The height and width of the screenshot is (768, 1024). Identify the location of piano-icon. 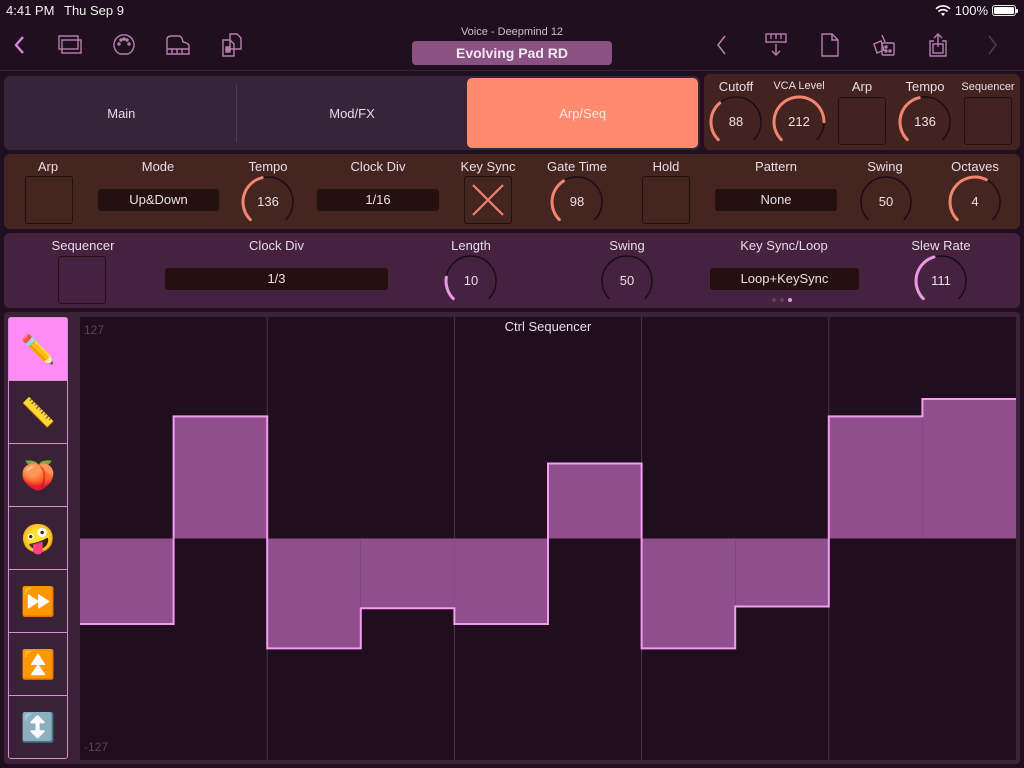
(178, 45).